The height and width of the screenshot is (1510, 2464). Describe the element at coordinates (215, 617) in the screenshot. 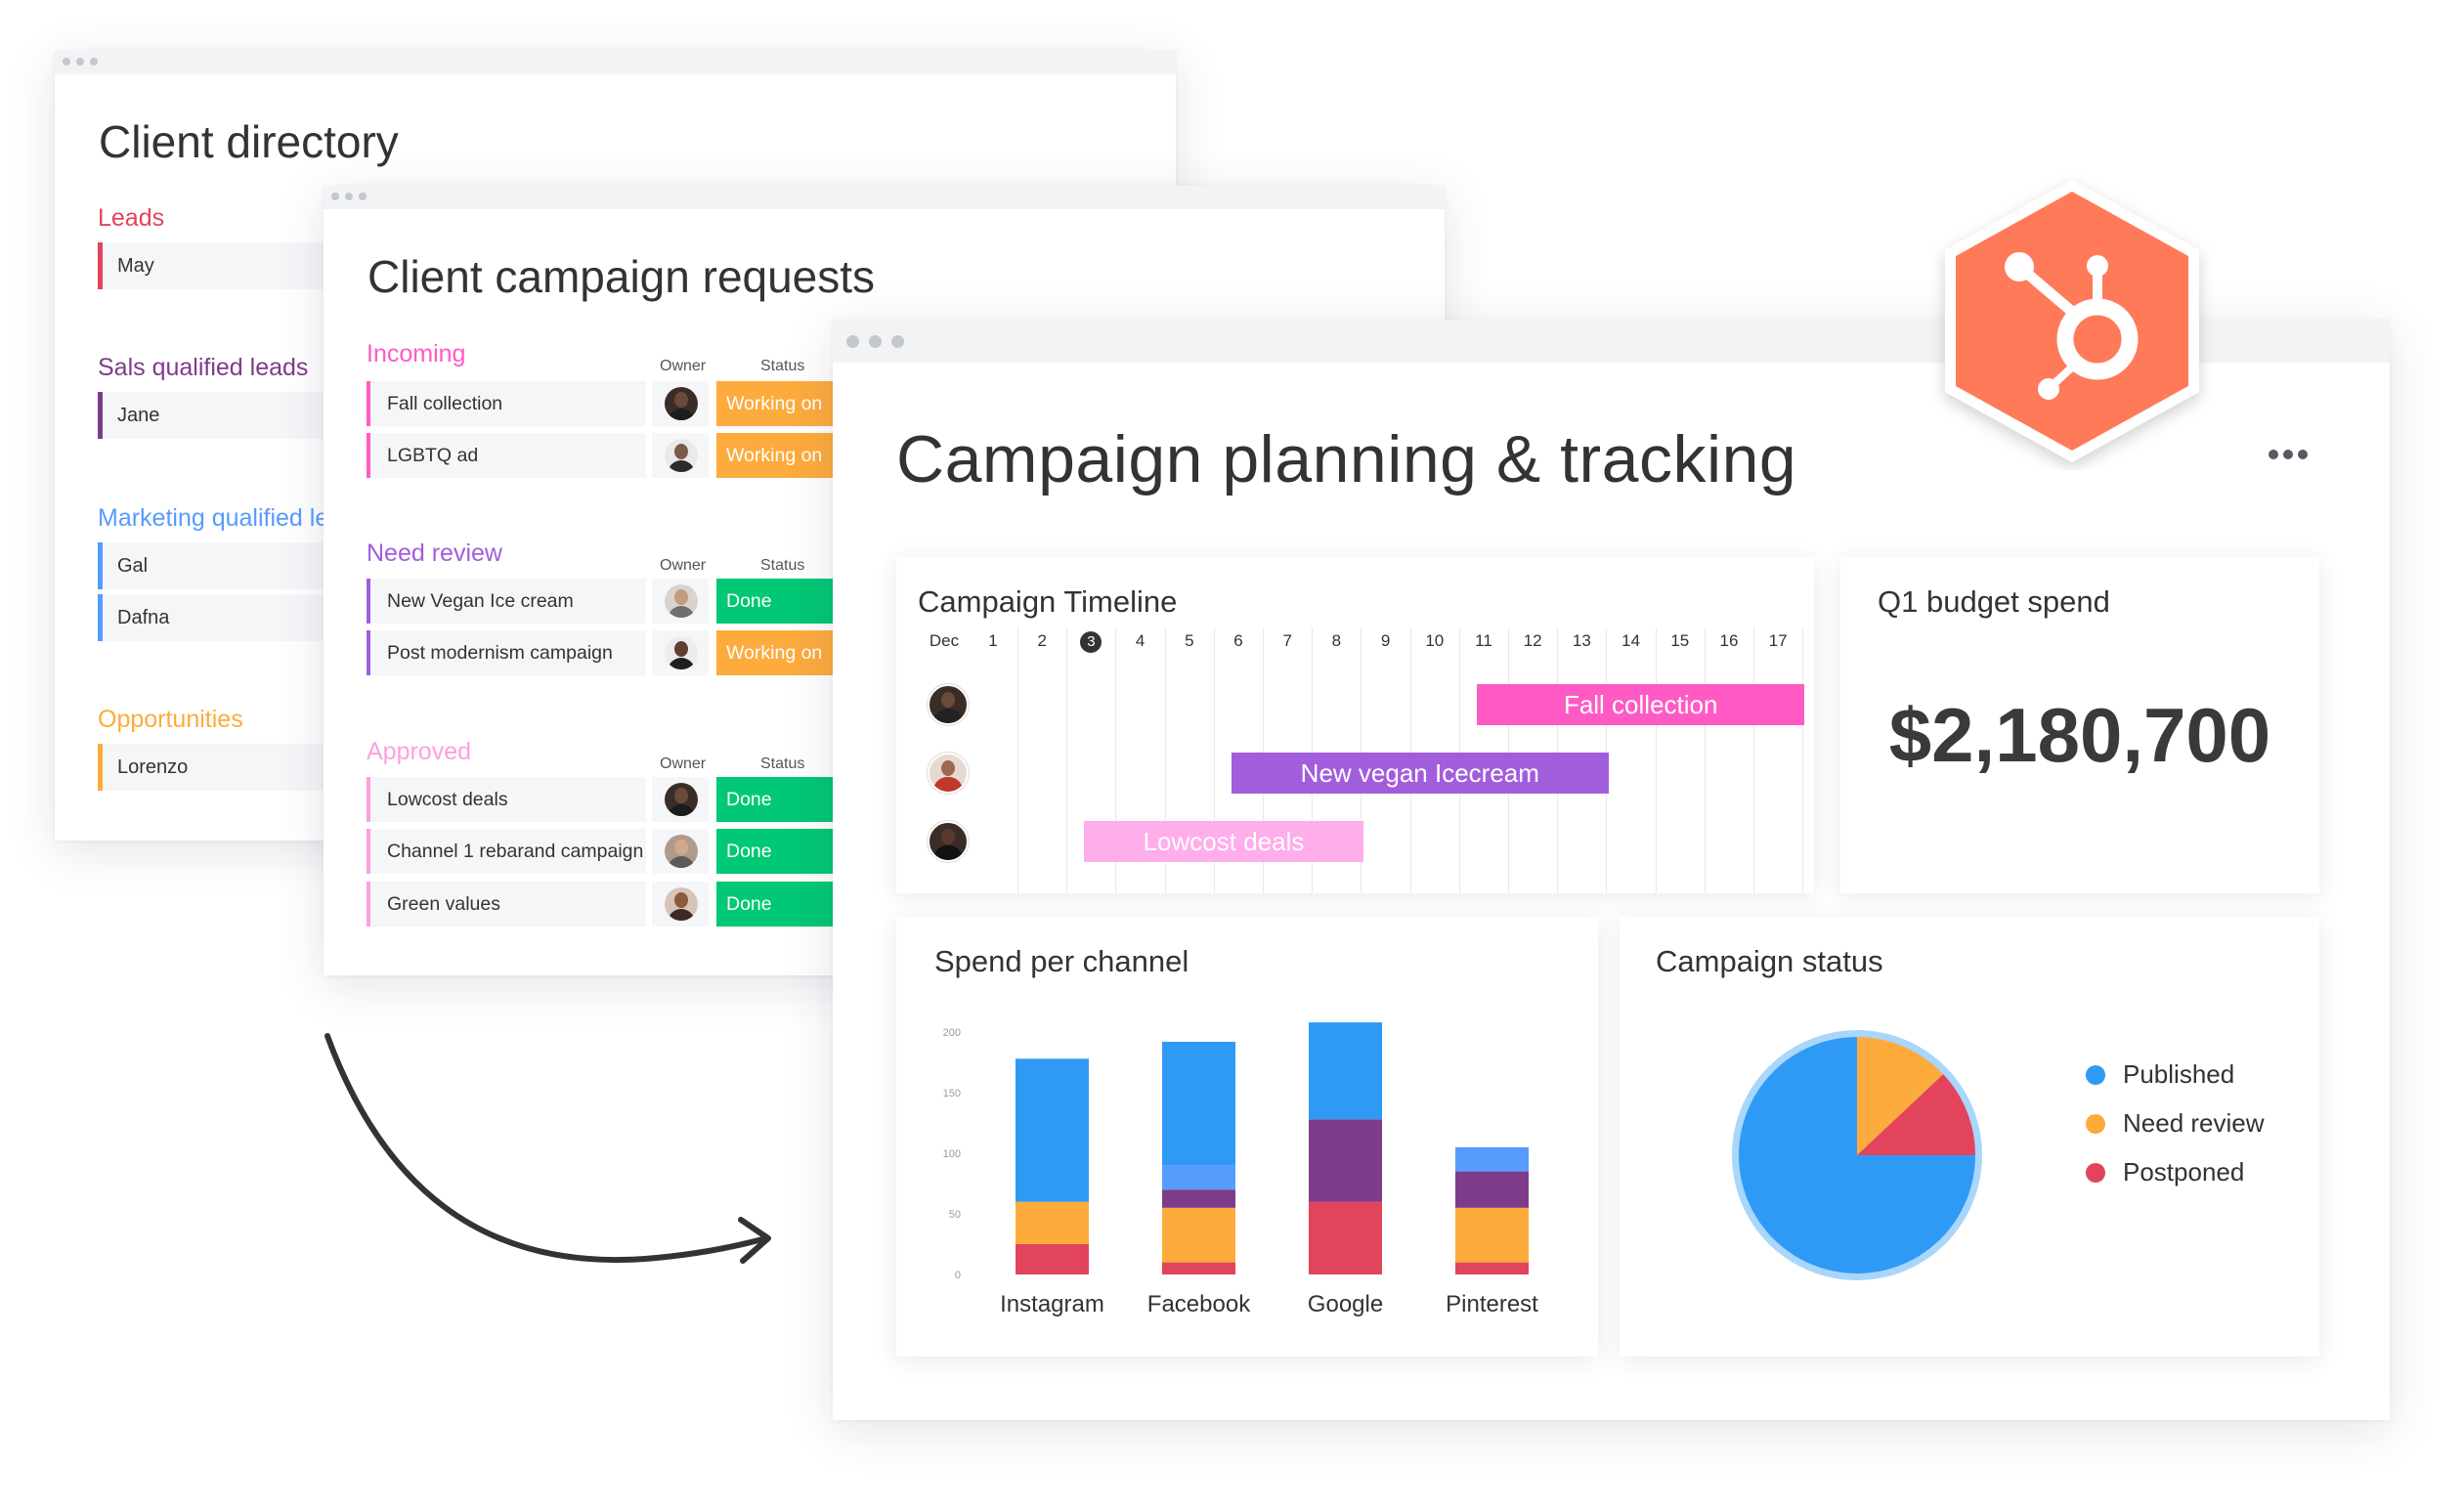

I see `list-item: Dafna` at that location.